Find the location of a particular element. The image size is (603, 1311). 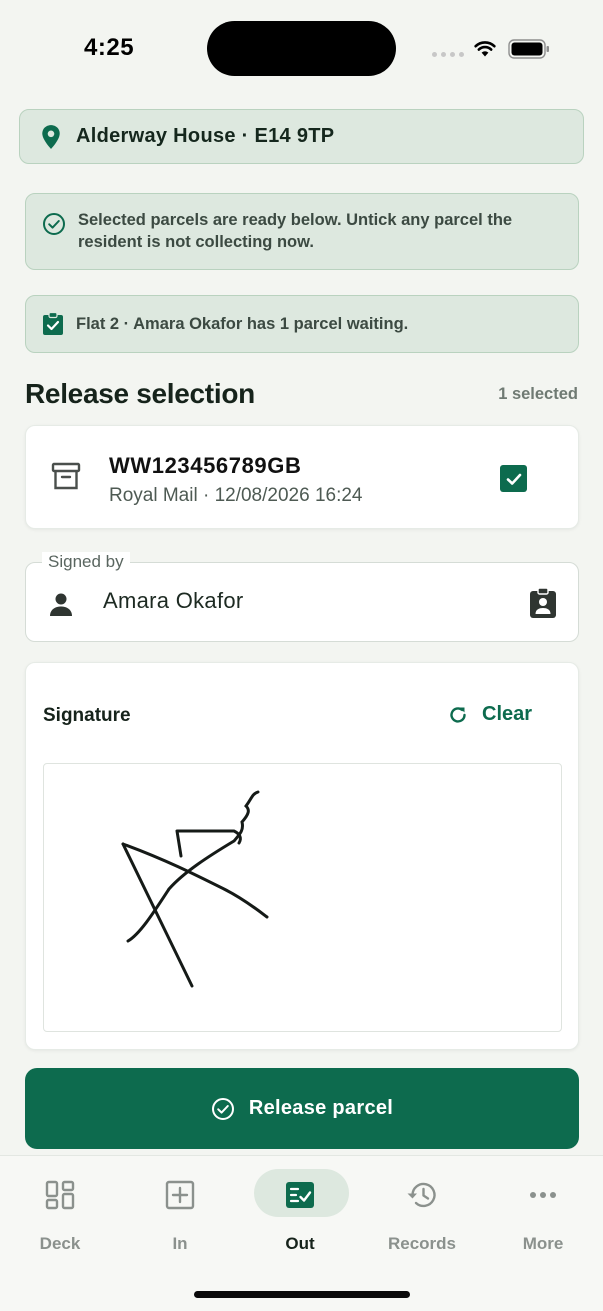

contact-badge-icon is located at coordinates (543, 603).